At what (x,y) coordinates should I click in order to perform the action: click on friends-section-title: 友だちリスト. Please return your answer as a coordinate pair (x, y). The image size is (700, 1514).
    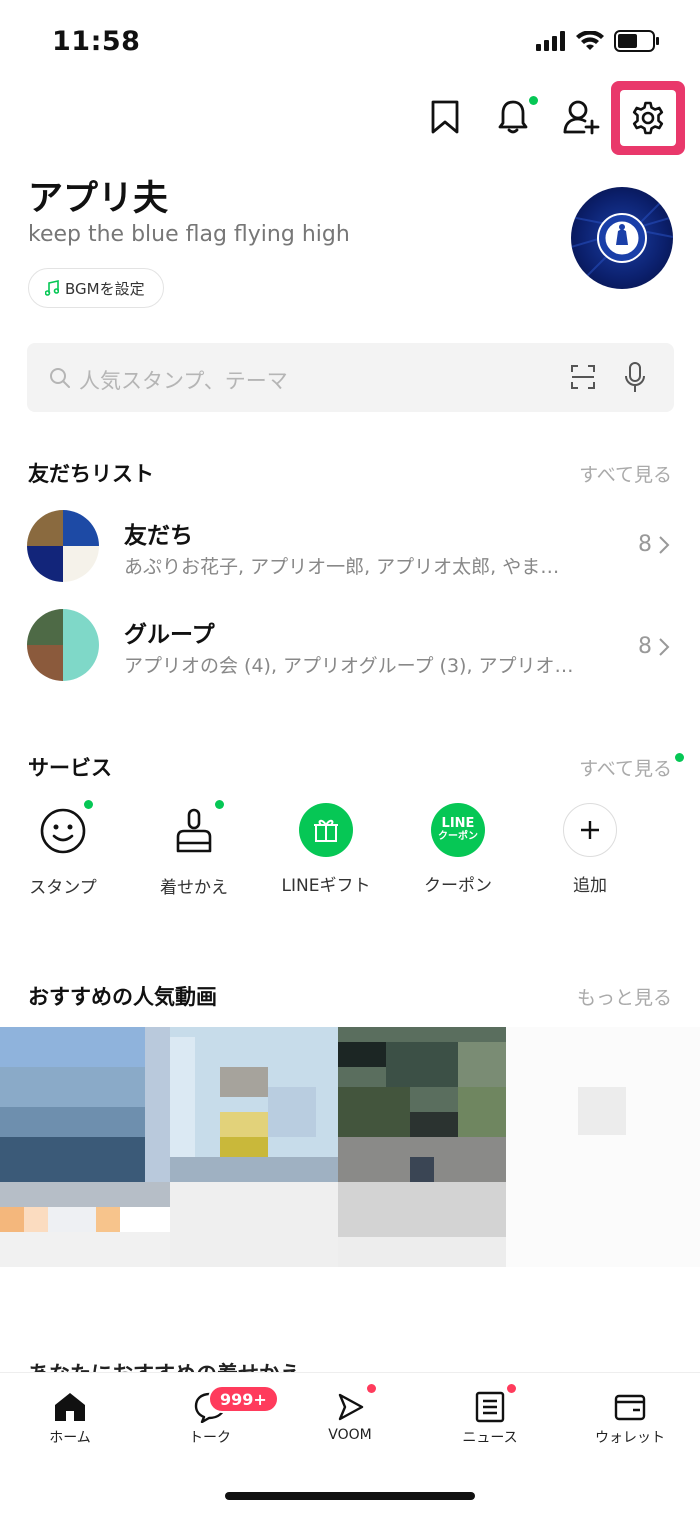
    Looking at the image, I should click on (91, 474).